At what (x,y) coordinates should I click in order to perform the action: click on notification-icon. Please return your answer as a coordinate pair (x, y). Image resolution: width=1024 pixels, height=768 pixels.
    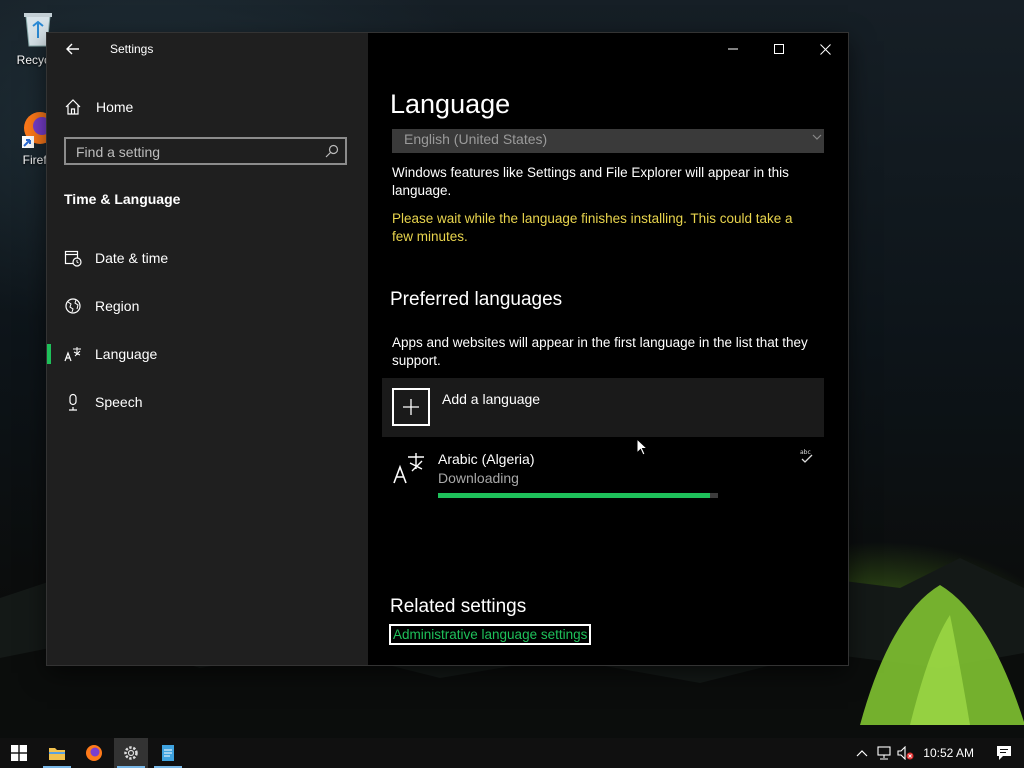
    Looking at the image, I should click on (1004, 753).